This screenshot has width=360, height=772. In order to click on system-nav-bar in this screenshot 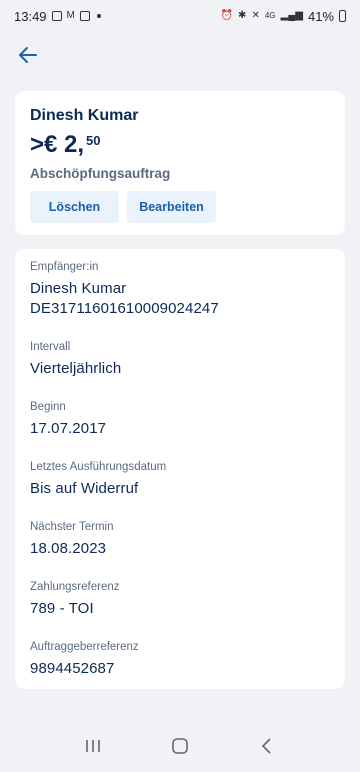, I will do `click(180, 746)`.